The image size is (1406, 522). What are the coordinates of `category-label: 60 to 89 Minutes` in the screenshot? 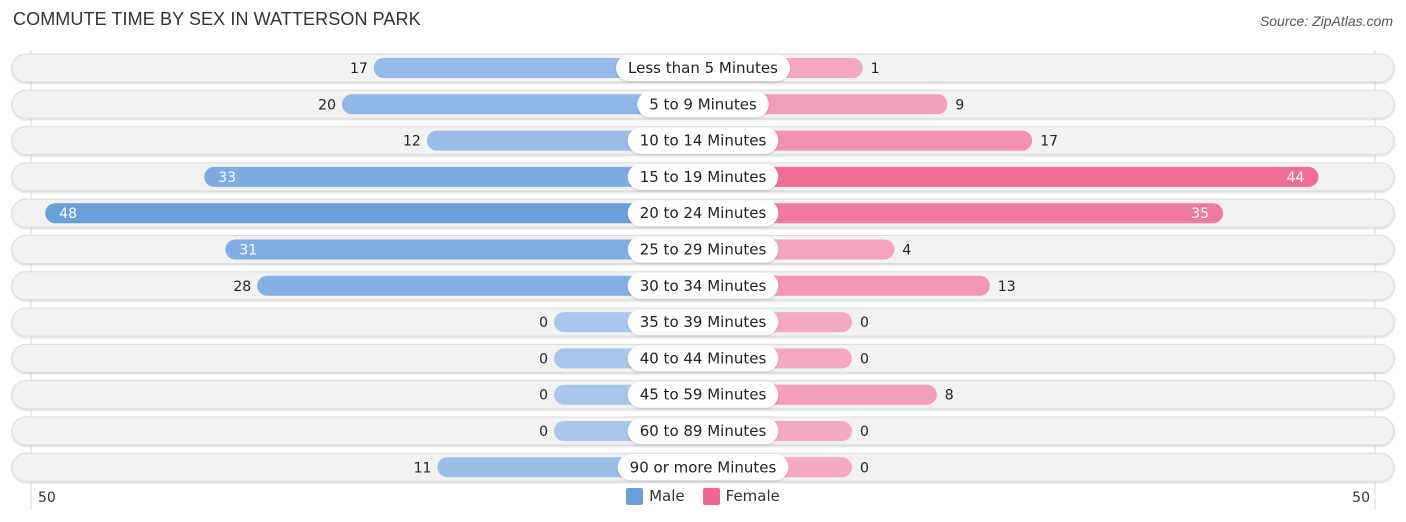 It's located at (703, 431).